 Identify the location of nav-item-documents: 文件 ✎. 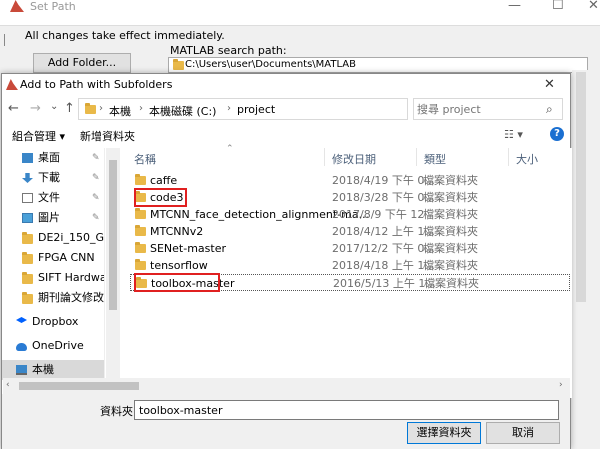
(53, 198).